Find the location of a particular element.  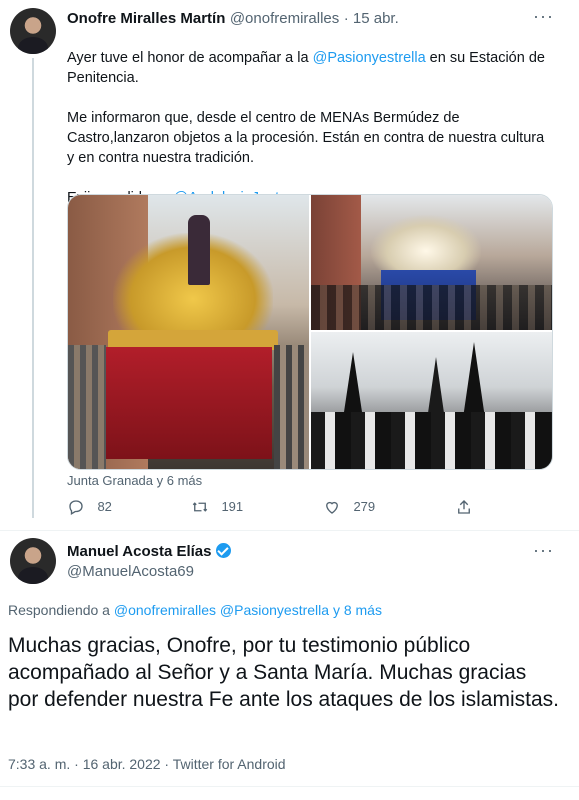

retweet-icon is located at coordinates (200, 507).